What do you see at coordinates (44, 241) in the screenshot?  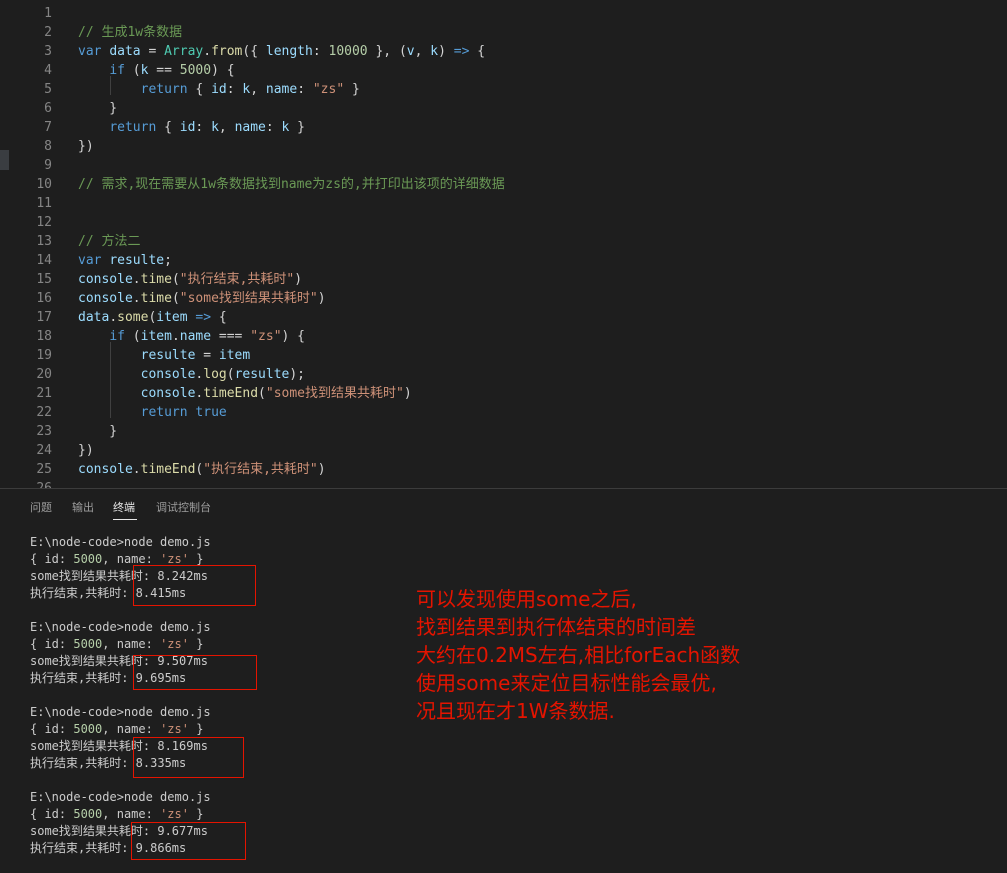 I see `line-number: 13` at bounding box center [44, 241].